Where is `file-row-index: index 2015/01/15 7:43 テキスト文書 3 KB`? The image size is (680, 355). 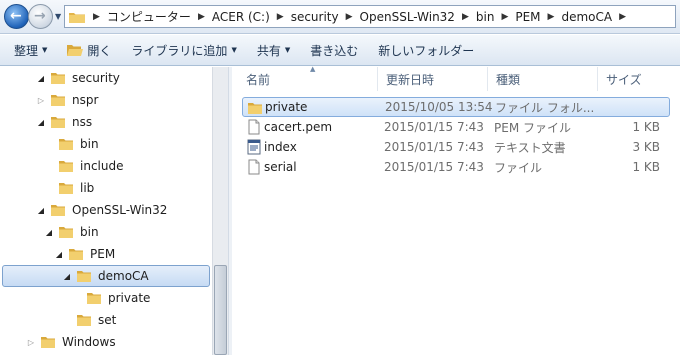 file-row-index: index 2015/01/15 7:43 テキスト文書 3 KB is located at coordinates (456, 147).